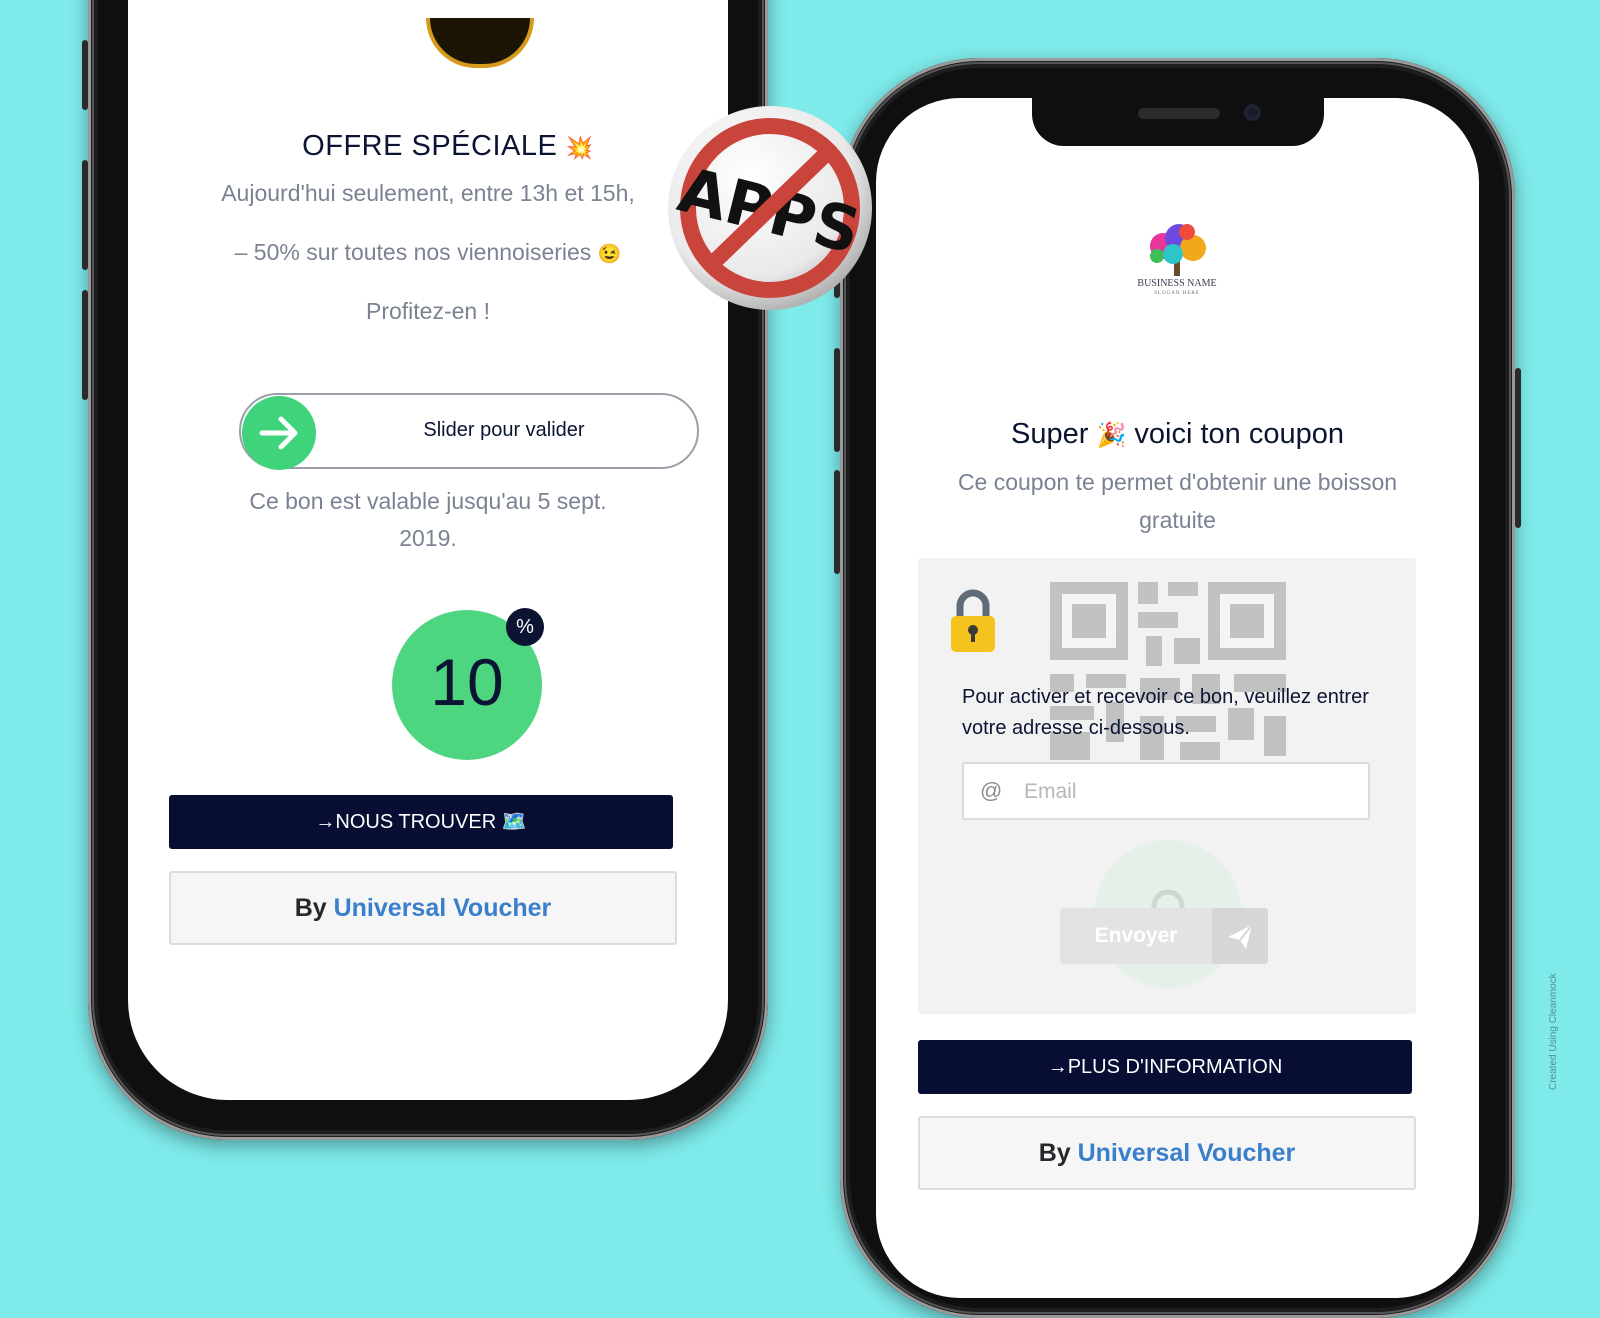  I want to click on business-logo, so click(480, 43).